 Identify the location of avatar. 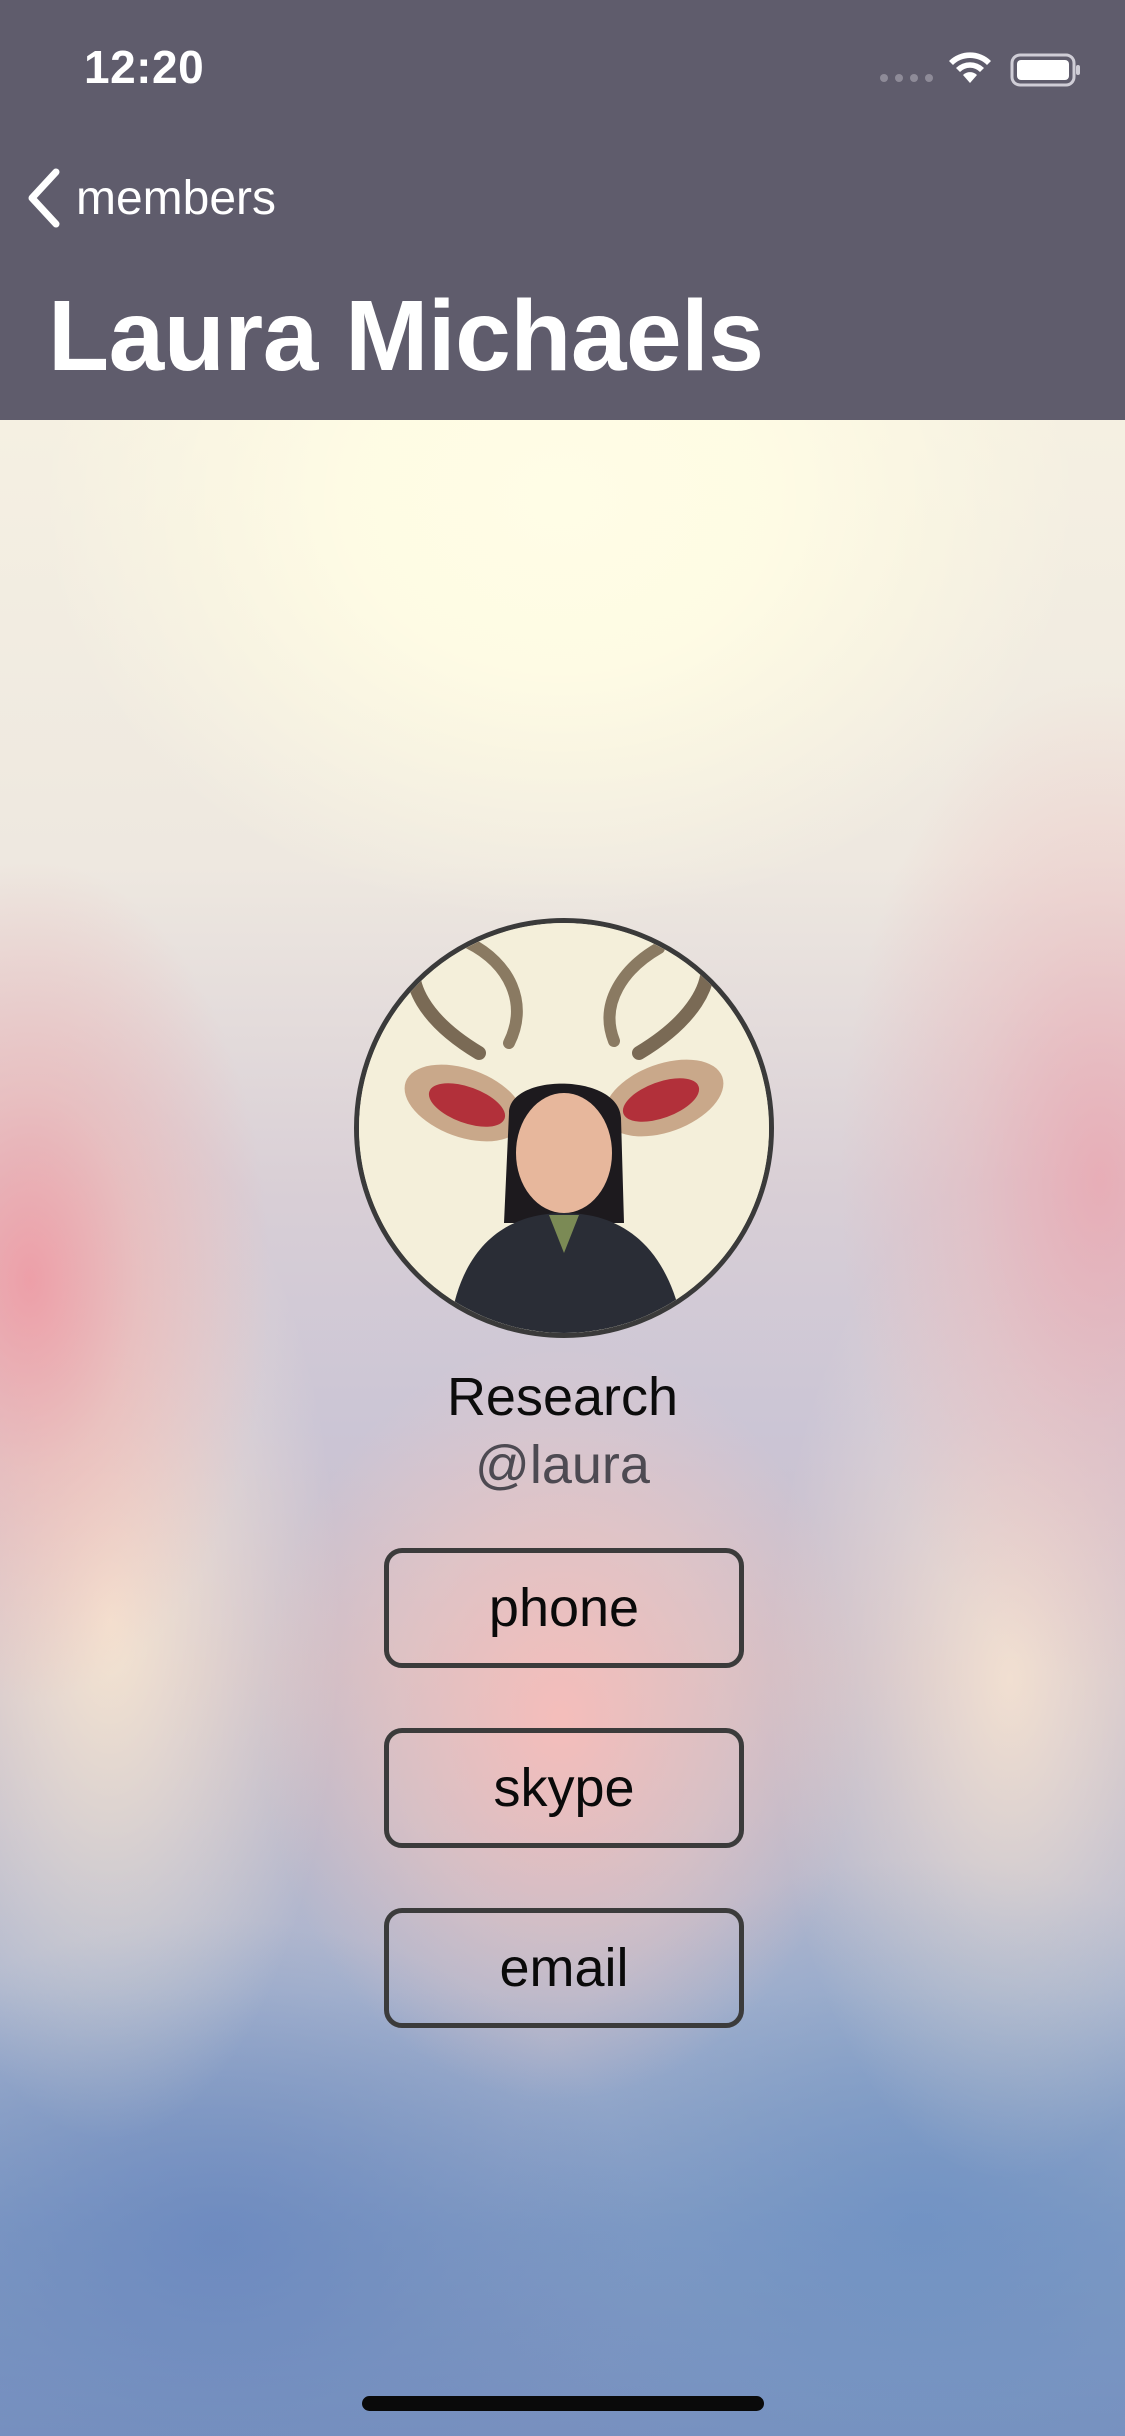
(564, 1128).